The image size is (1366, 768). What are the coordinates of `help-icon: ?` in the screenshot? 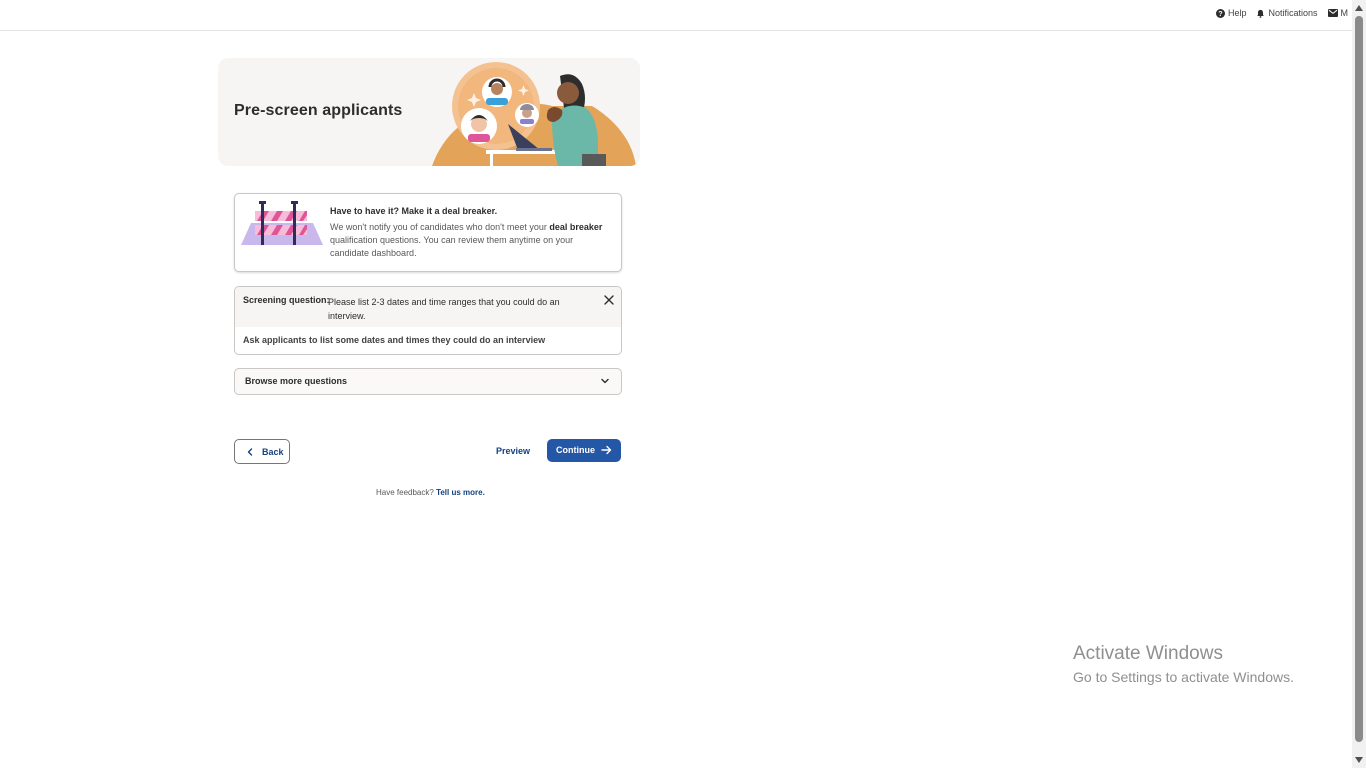 It's located at (1220, 13).